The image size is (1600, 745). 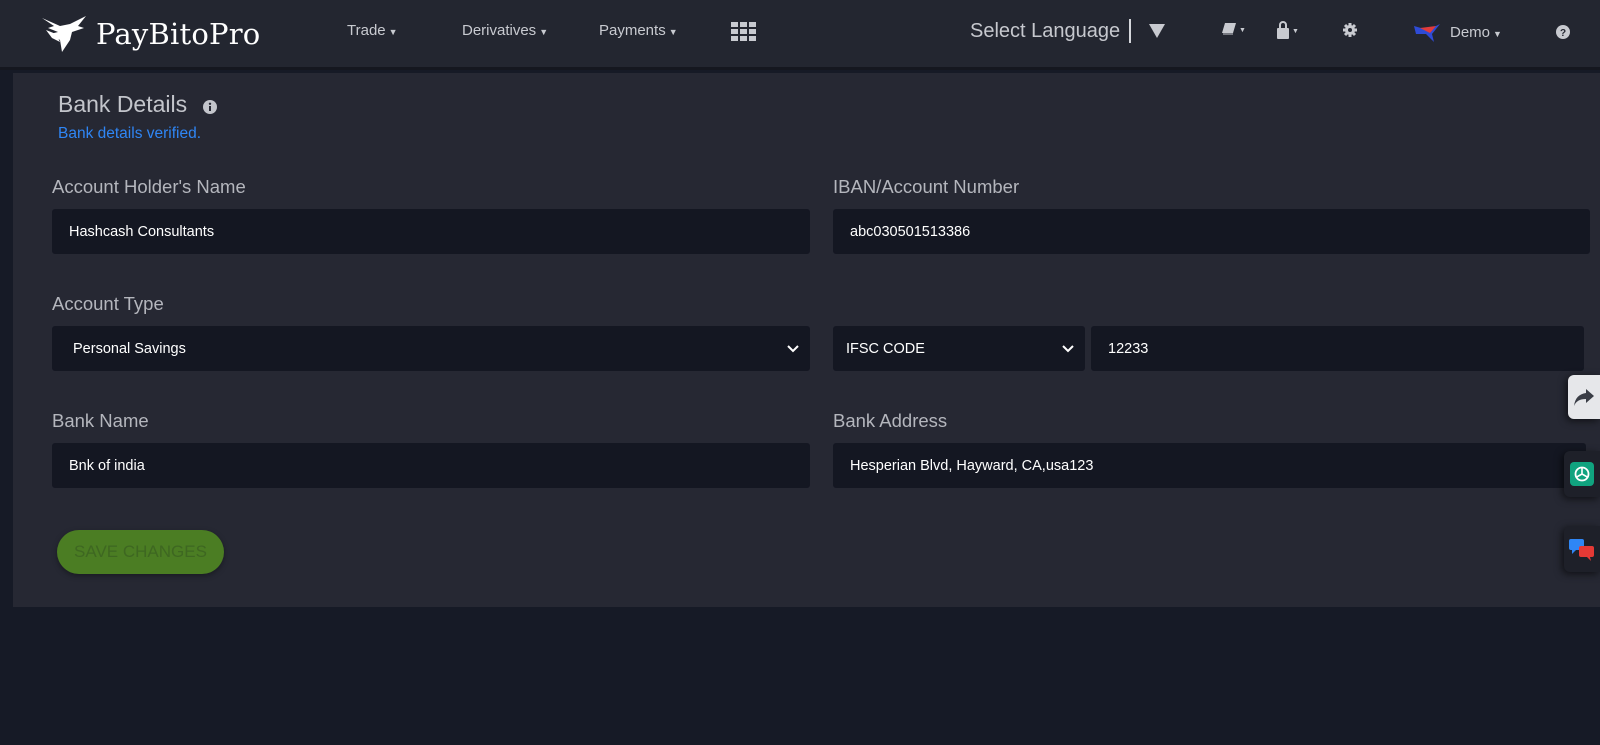 What do you see at coordinates (910, 231) in the screenshot?
I see `account-number-value: abc030501513386` at bounding box center [910, 231].